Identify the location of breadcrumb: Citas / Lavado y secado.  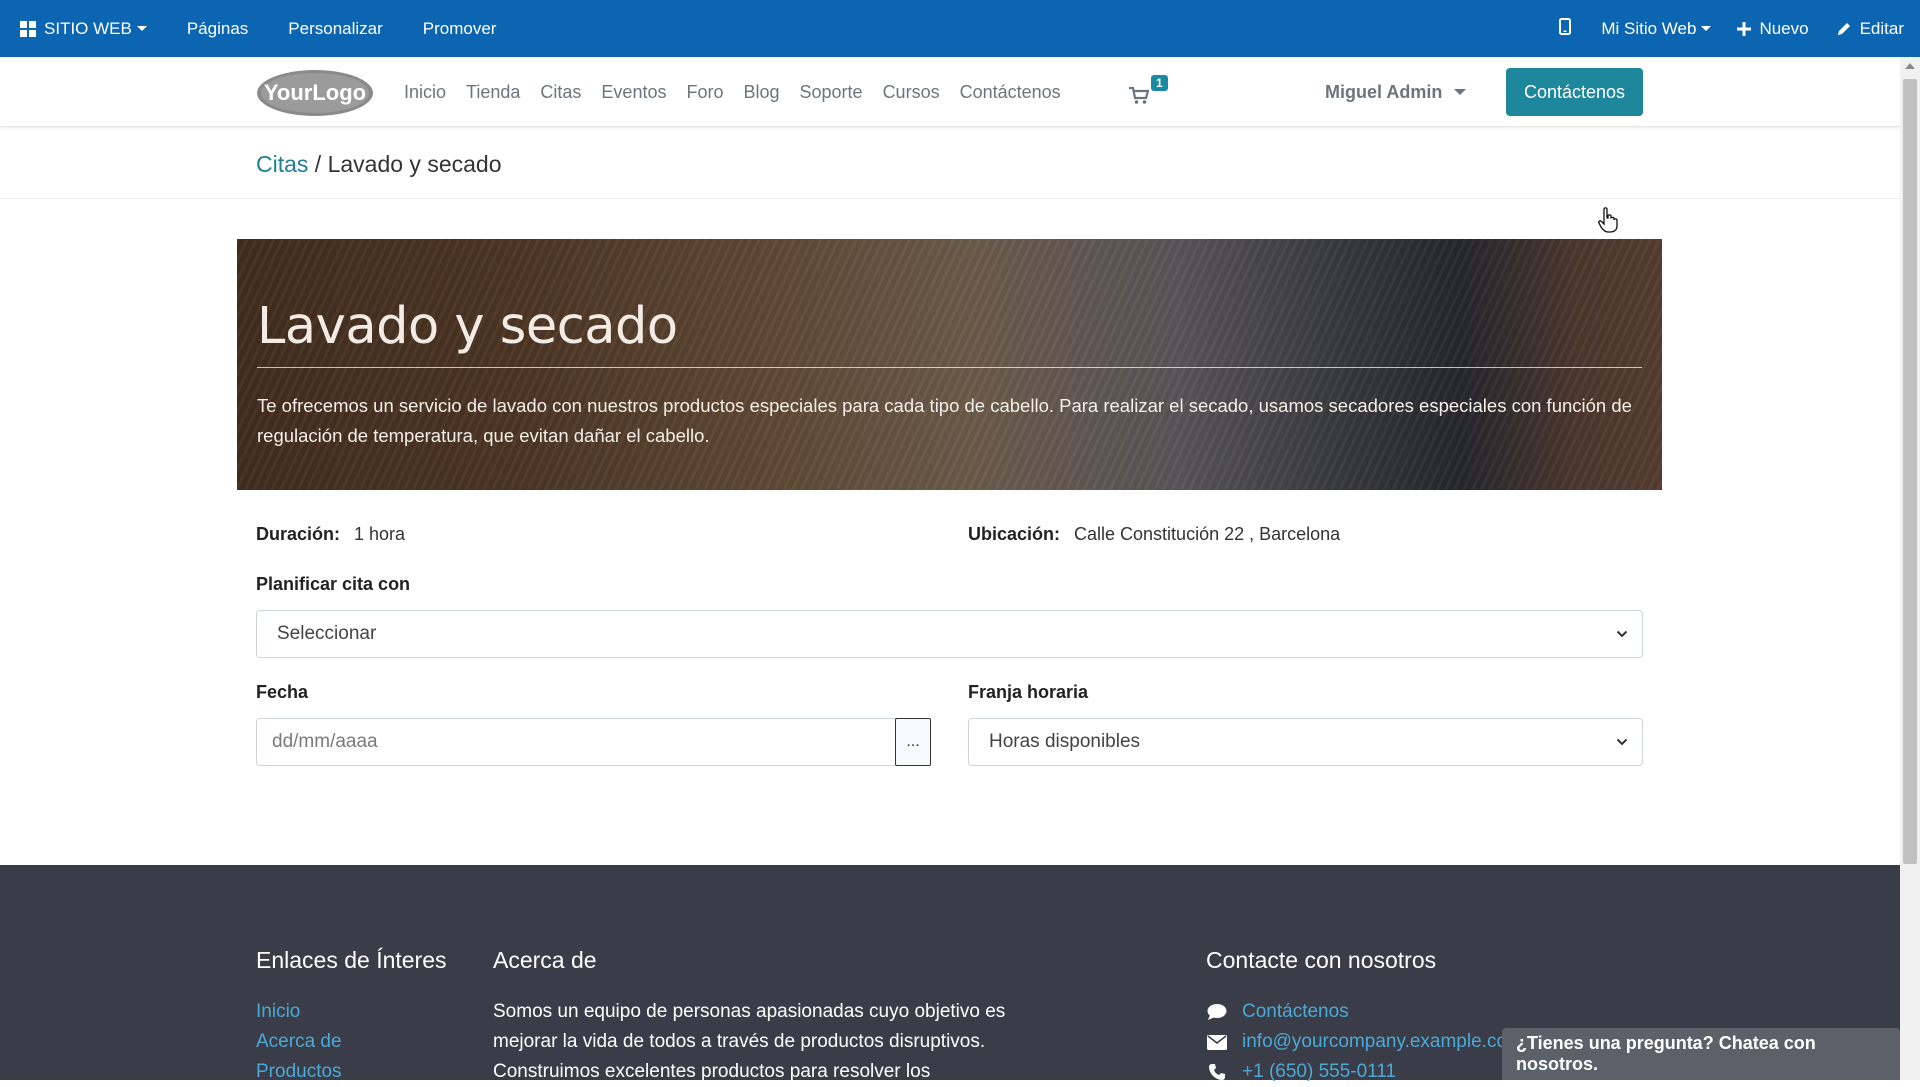
(378, 164).